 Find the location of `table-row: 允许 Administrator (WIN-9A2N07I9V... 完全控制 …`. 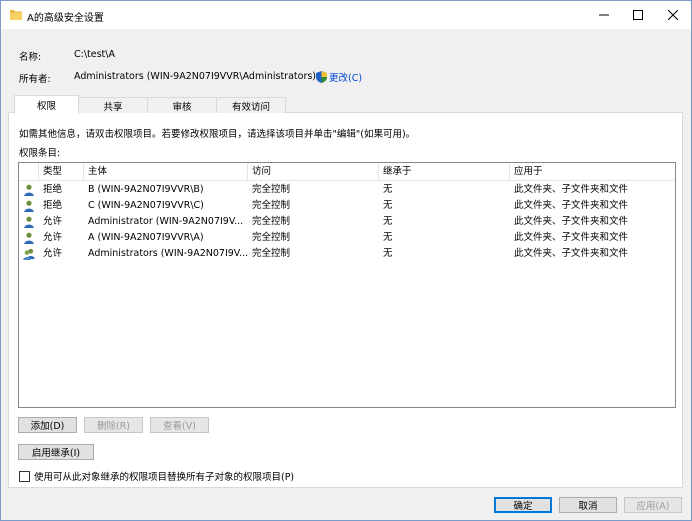

table-row: 允许 Administrator (WIN-9A2N07I9V... 完全控制 … is located at coordinates (347, 222).